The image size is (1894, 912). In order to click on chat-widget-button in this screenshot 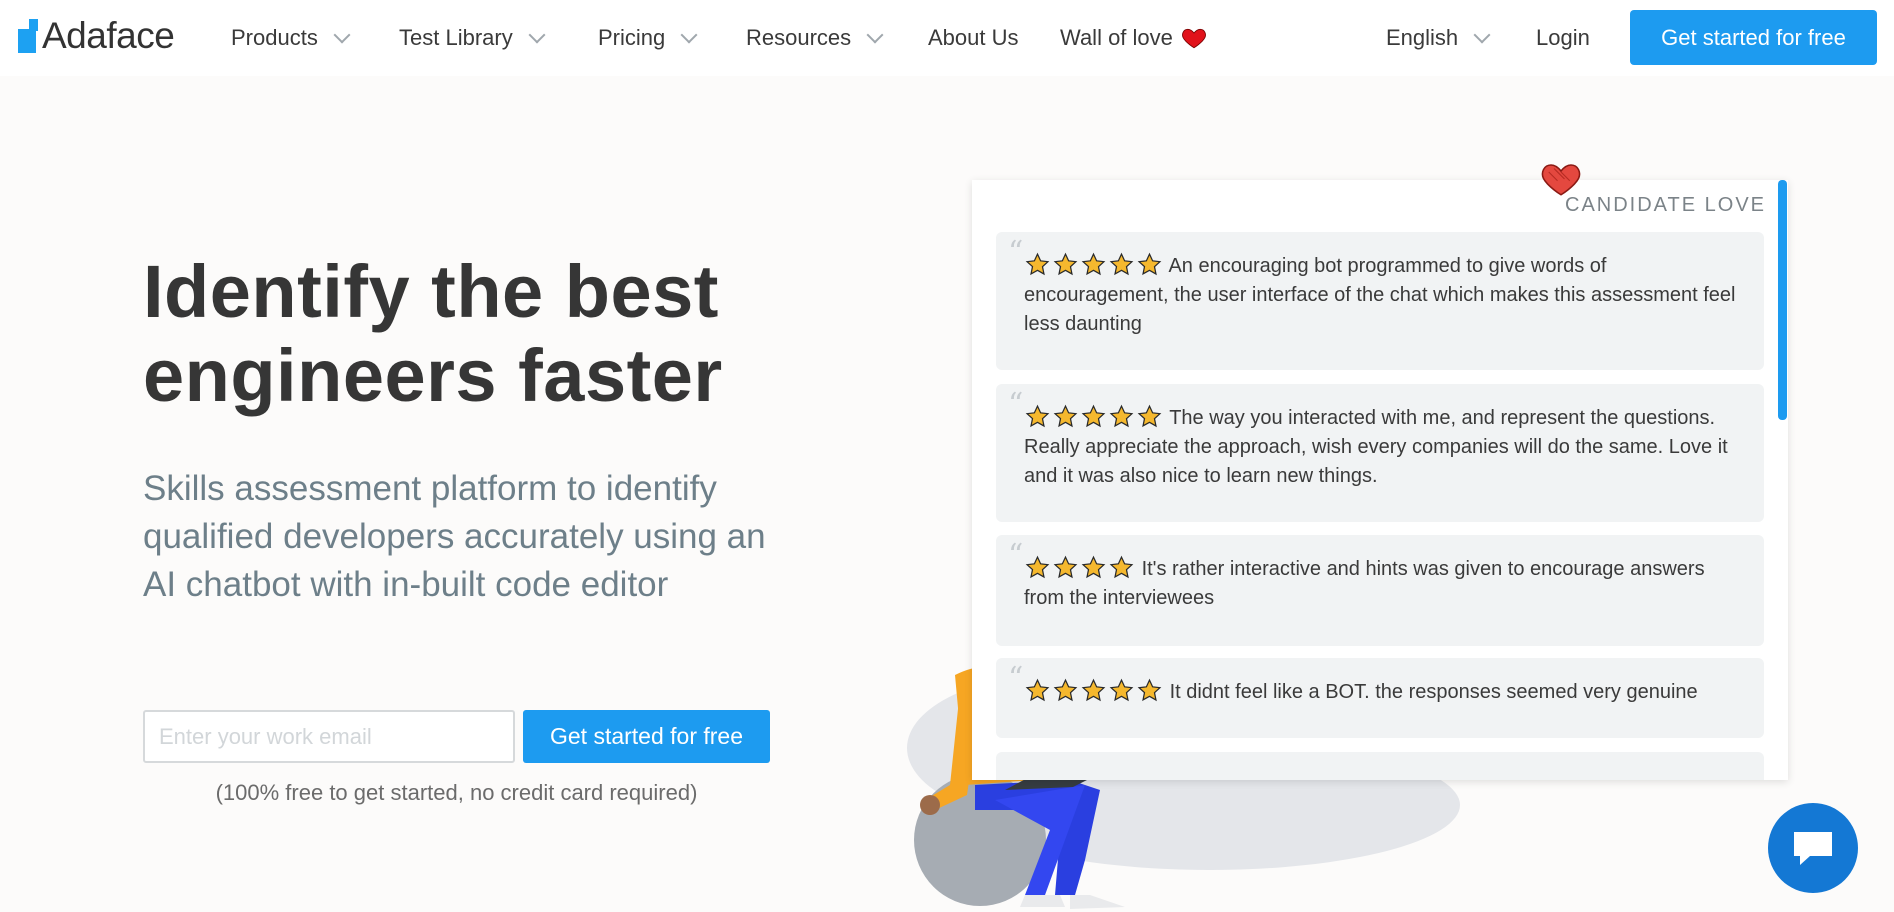, I will do `click(1813, 848)`.